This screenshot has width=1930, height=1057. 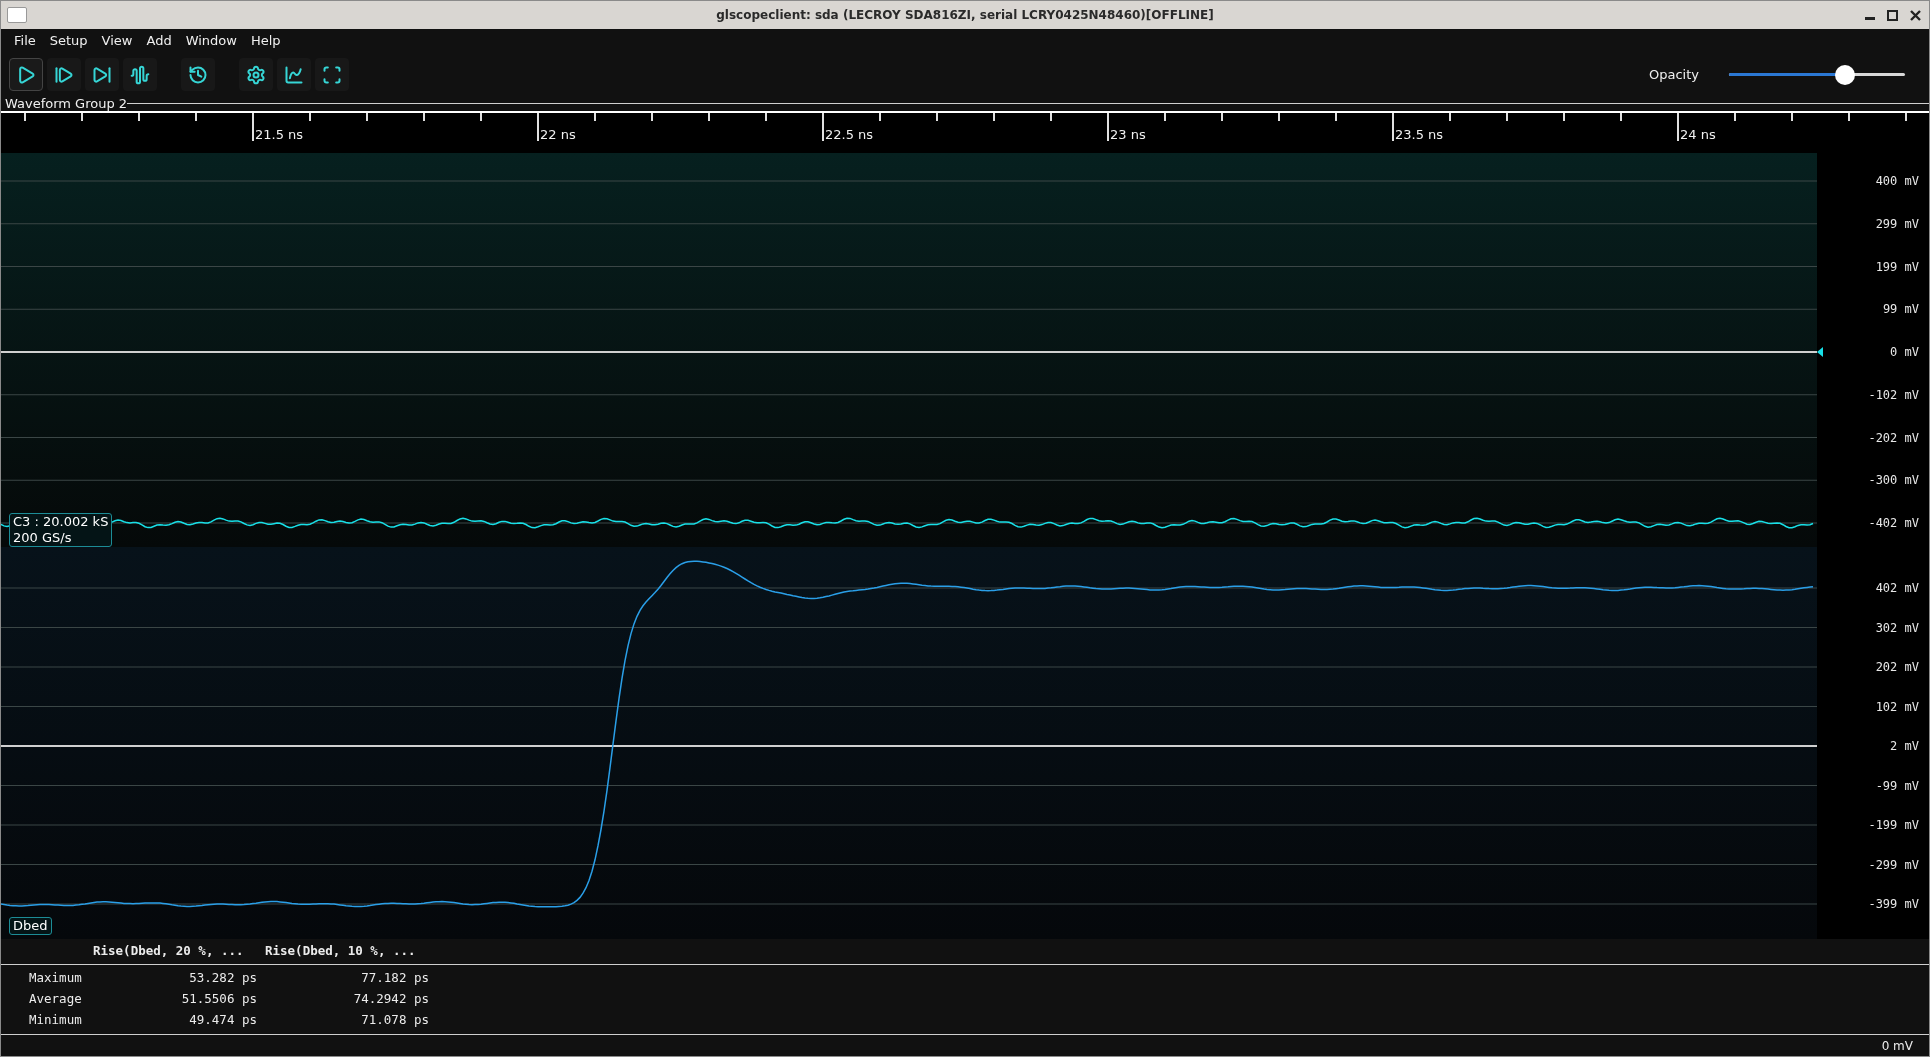 What do you see at coordinates (1897, 1046) in the screenshot?
I see `status-reading: 0 mV` at bounding box center [1897, 1046].